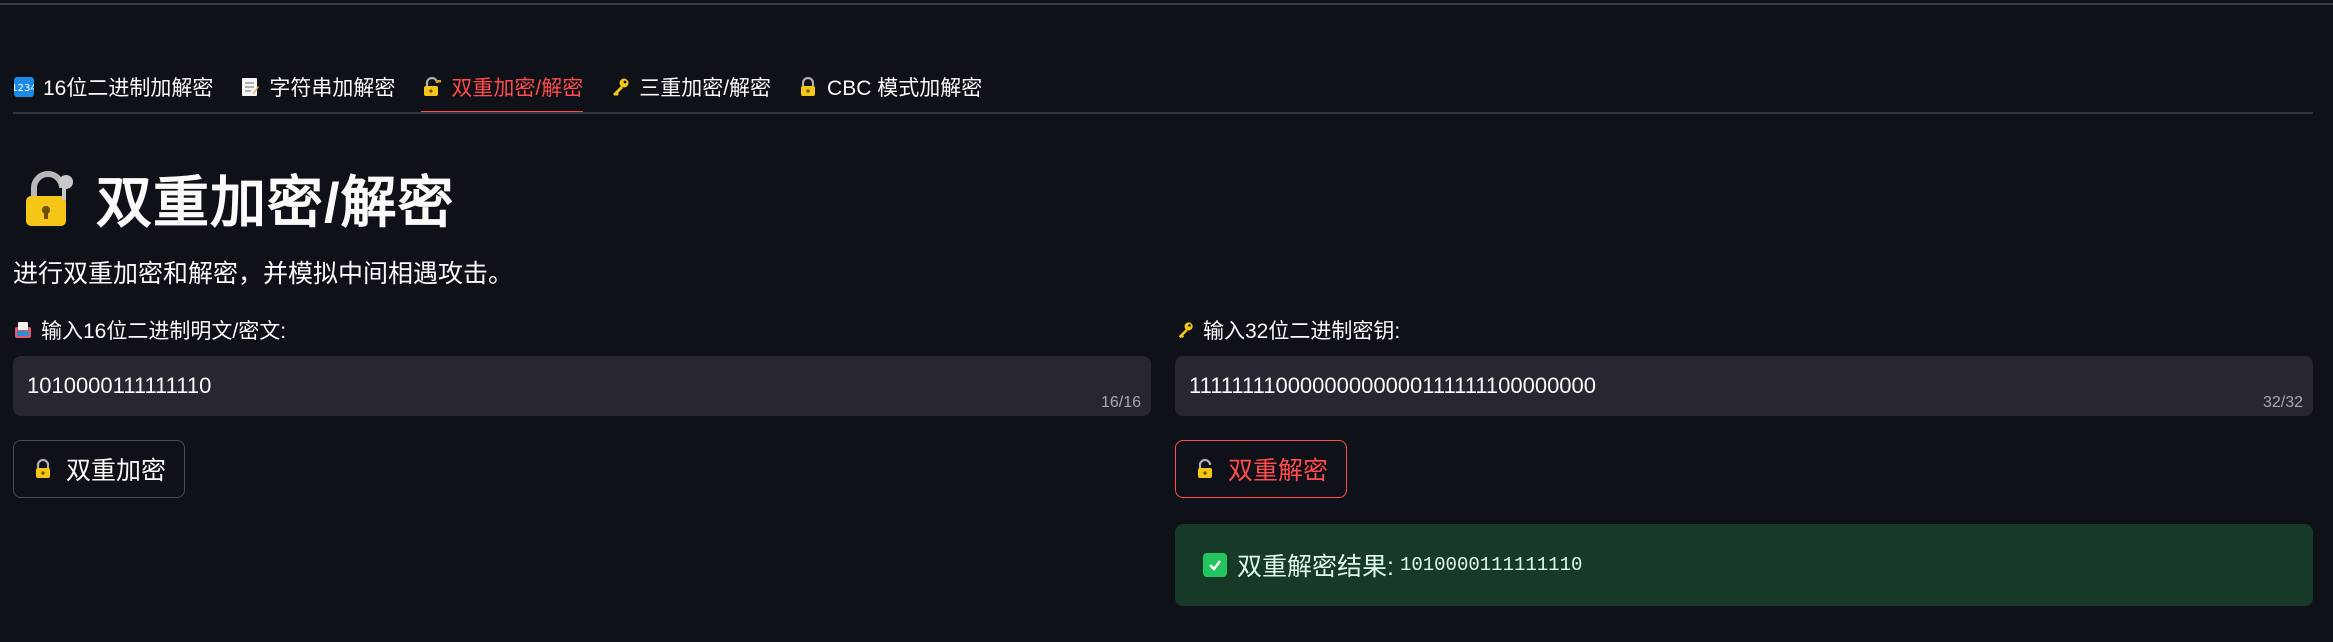  Describe the element at coordinates (1744, 330) in the screenshot. I see `key-label: 输入32位二进制密钥:` at that location.